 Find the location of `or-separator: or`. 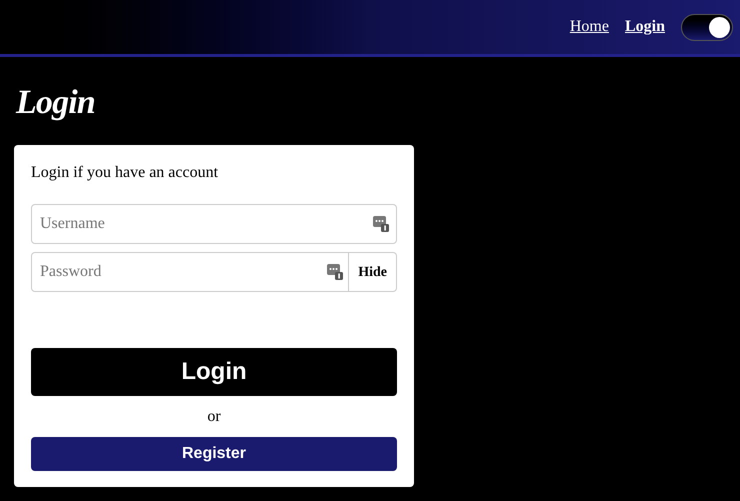

or-separator: or is located at coordinates (214, 417).